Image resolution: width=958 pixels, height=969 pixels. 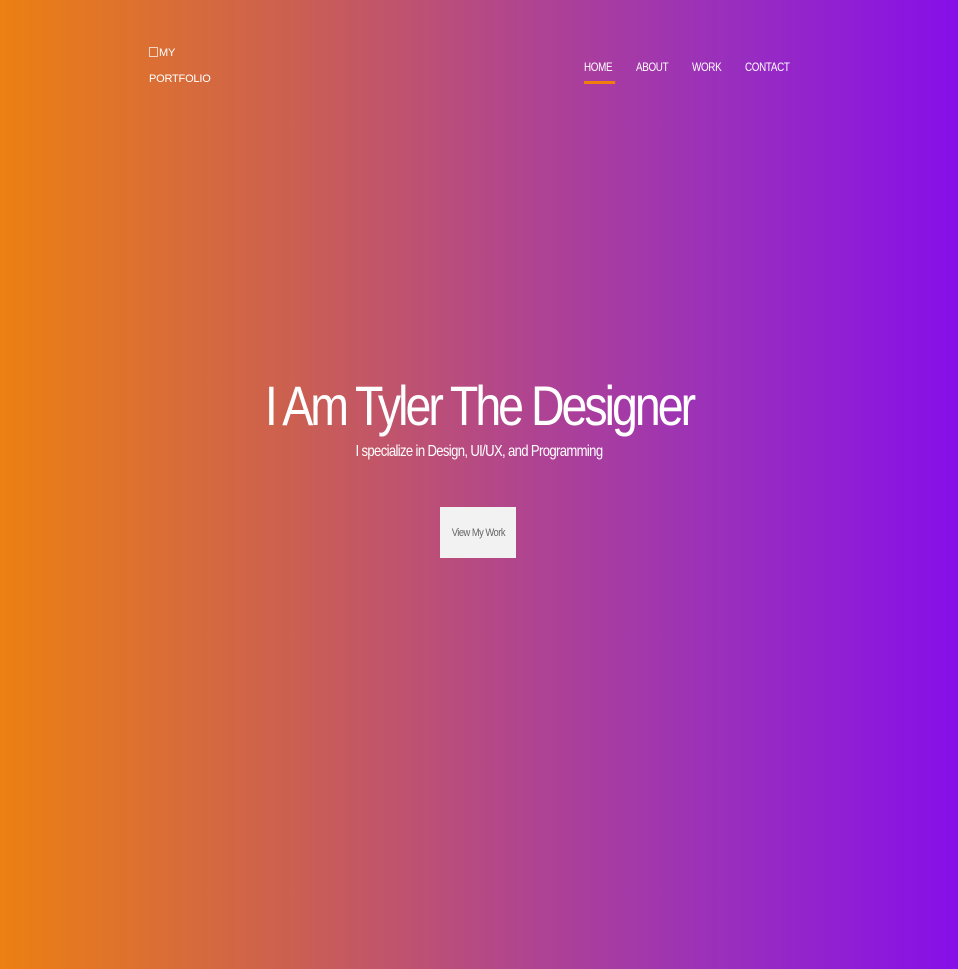 What do you see at coordinates (652, 71) in the screenshot?
I see `nav-item-about: ABOUT` at bounding box center [652, 71].